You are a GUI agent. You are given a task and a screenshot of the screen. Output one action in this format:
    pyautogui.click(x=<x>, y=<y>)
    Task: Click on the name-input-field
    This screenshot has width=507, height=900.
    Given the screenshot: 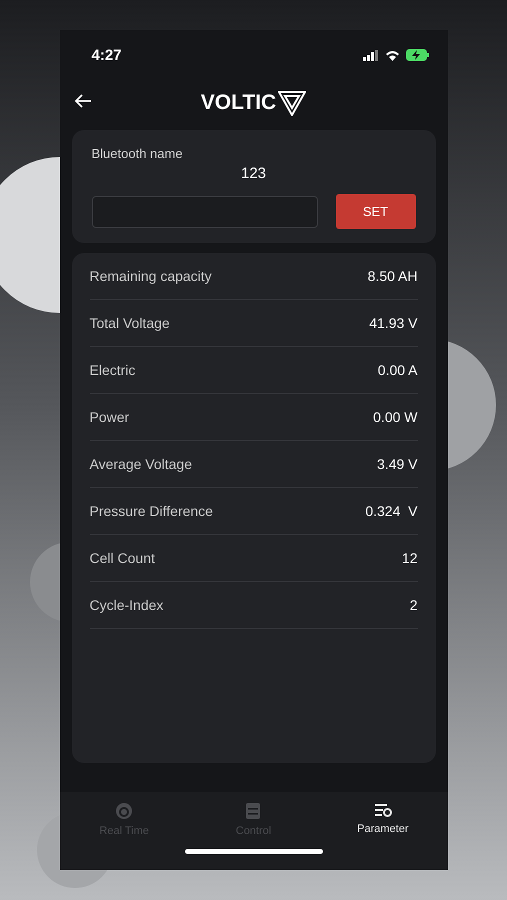 What is the action you would take?
    pyautogui.click(x=205, y=212)
    